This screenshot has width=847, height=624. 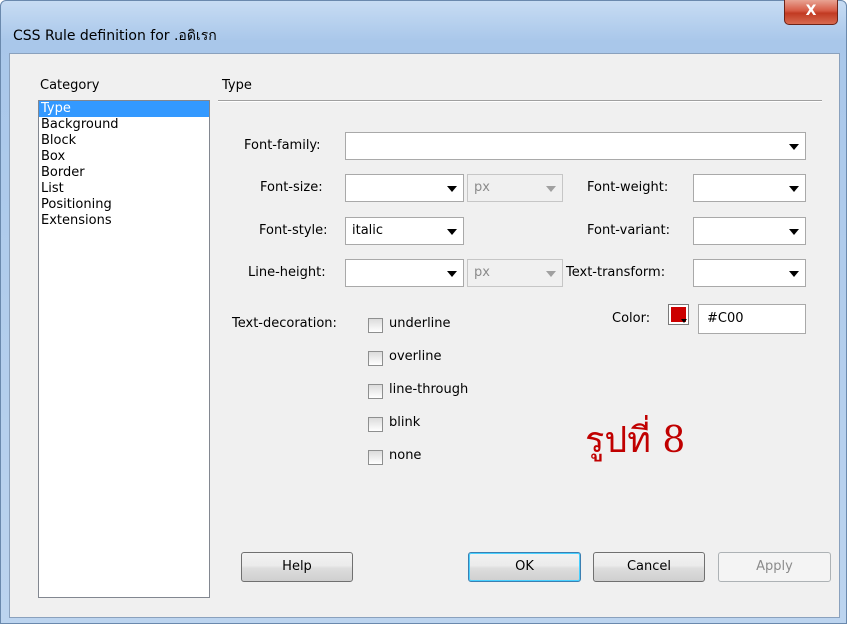 What do you see at coordinates (124, 205) in the screenshot?
I see `category-item-positioning: Positioning` at bounding box center [124, 205].